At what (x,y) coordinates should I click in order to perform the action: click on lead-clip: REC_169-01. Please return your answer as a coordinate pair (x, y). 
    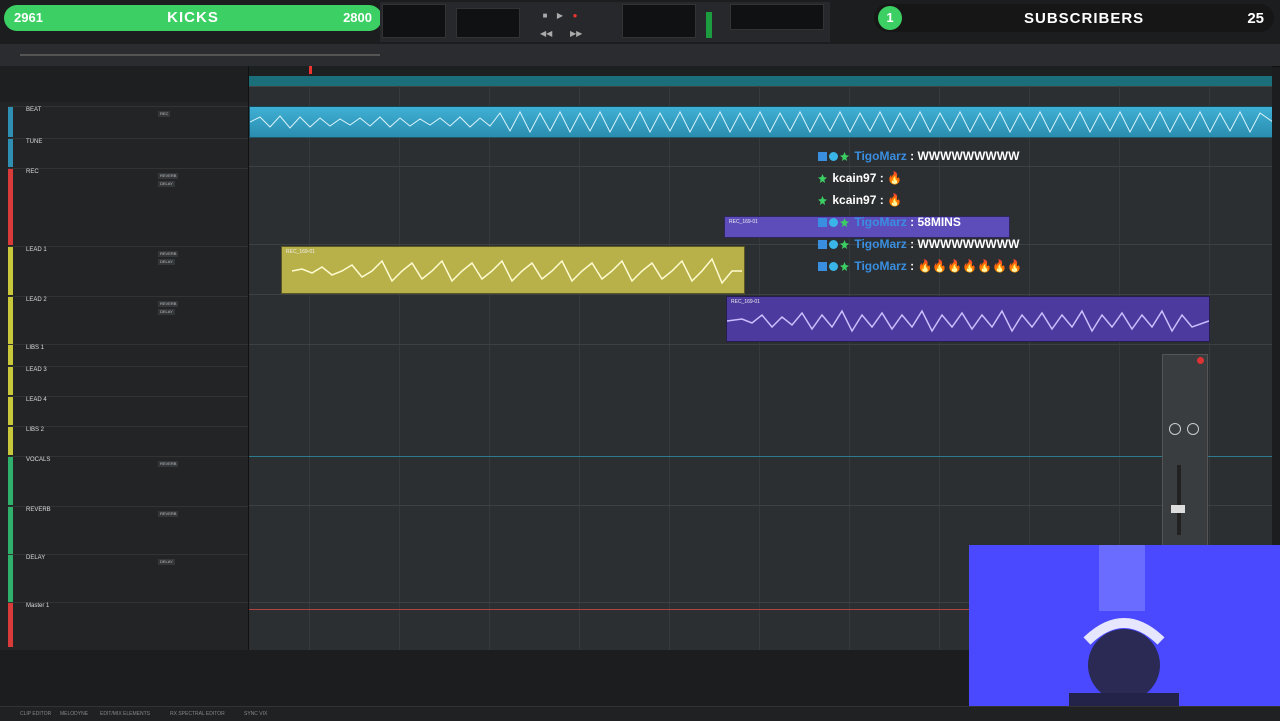
    Looking at the image, I should click on (513, 270).